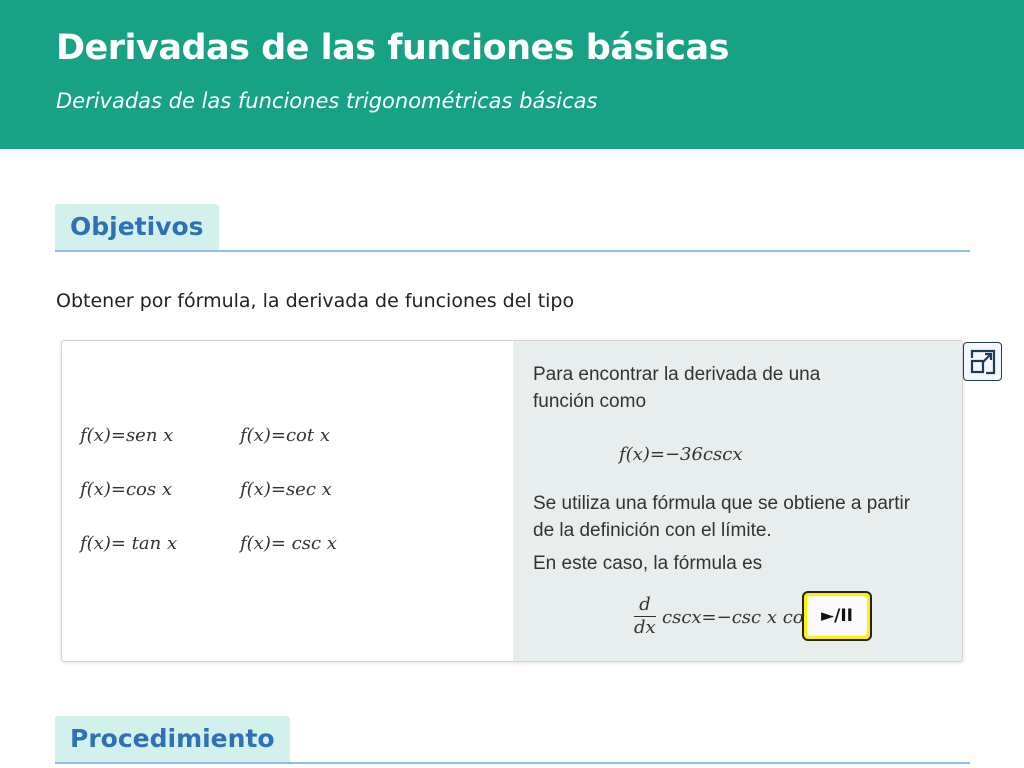 Image resolution: width=1024 pixels, height=768 pixels. I want to click on function-tan: f(x)= tan x, so click(129, 543).